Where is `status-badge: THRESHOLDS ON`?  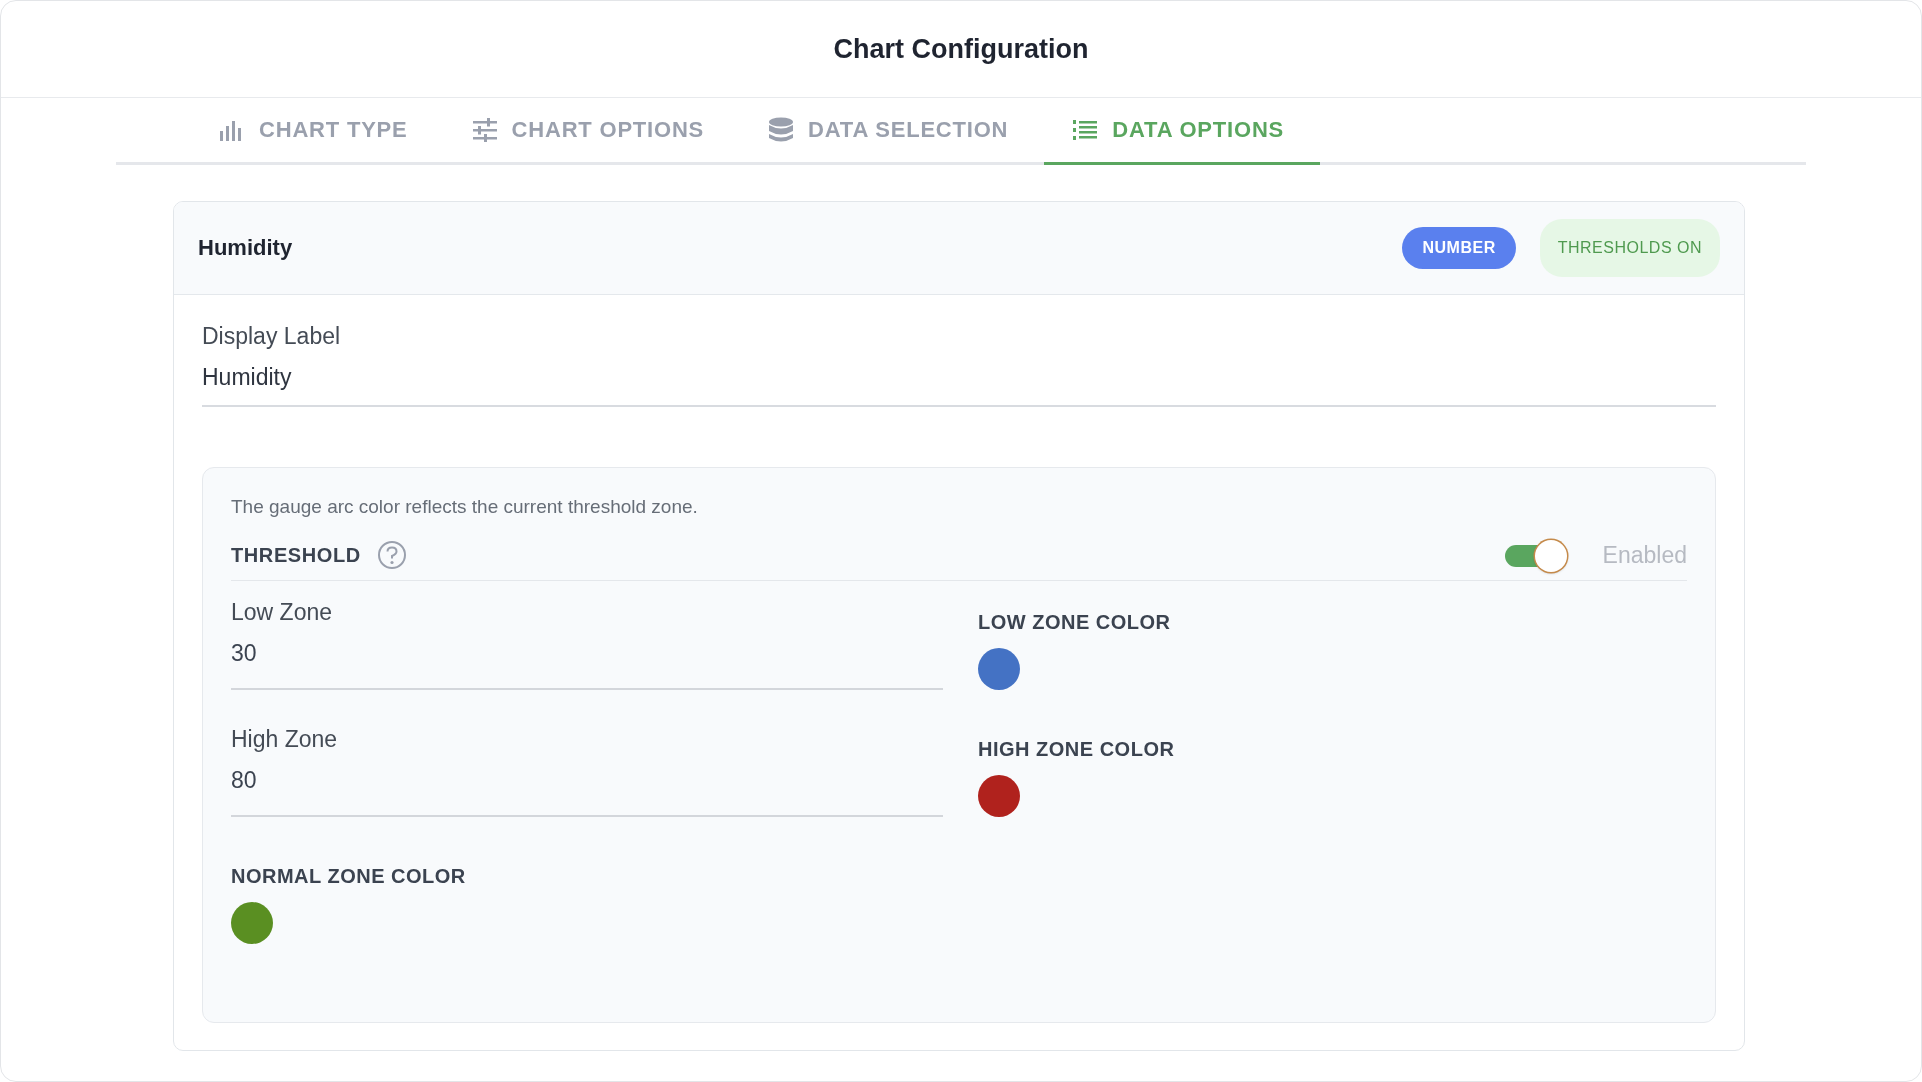 status-badge: THRESHOLDS ON is located at coordinates (1629, 248).